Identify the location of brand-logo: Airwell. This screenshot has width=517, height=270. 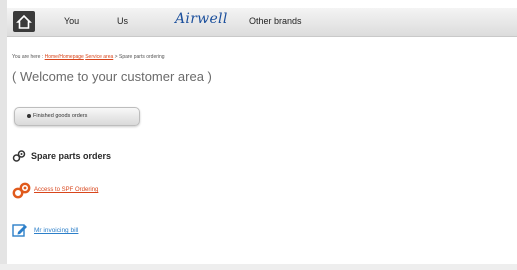
(201, 19).